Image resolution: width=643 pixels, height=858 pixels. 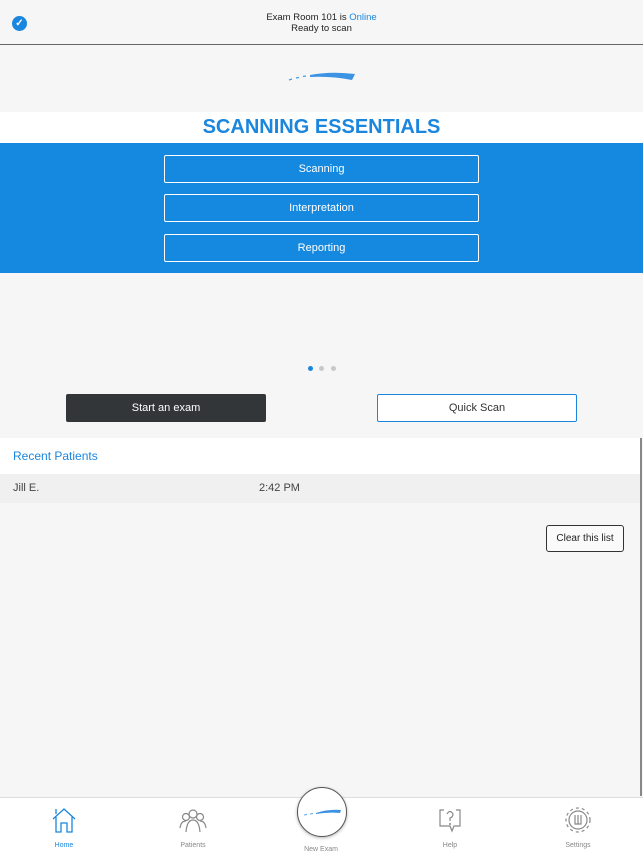 What do you see at coordinates (193, 845) in the screenshot?
I see `tab-label: Patients` at bounding box center [193, 845].